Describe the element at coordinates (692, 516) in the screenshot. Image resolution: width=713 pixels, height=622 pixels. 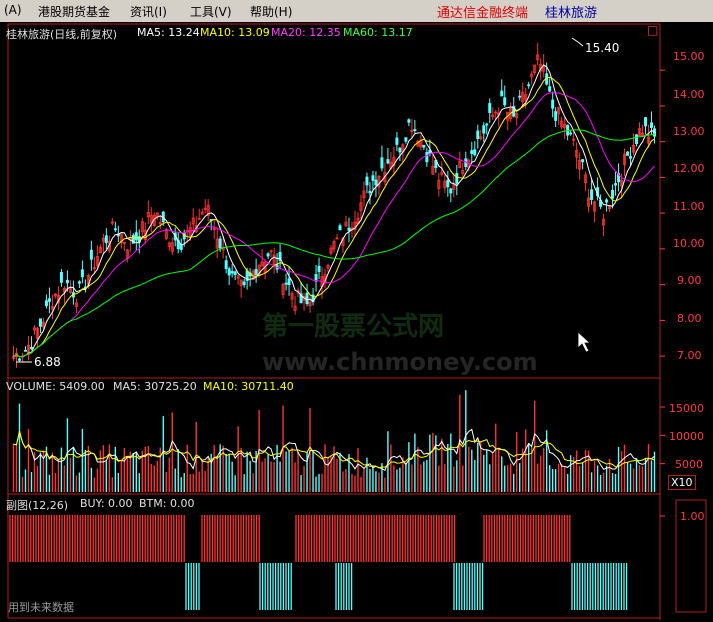
I see `sub-tick: 1.00` at that location.